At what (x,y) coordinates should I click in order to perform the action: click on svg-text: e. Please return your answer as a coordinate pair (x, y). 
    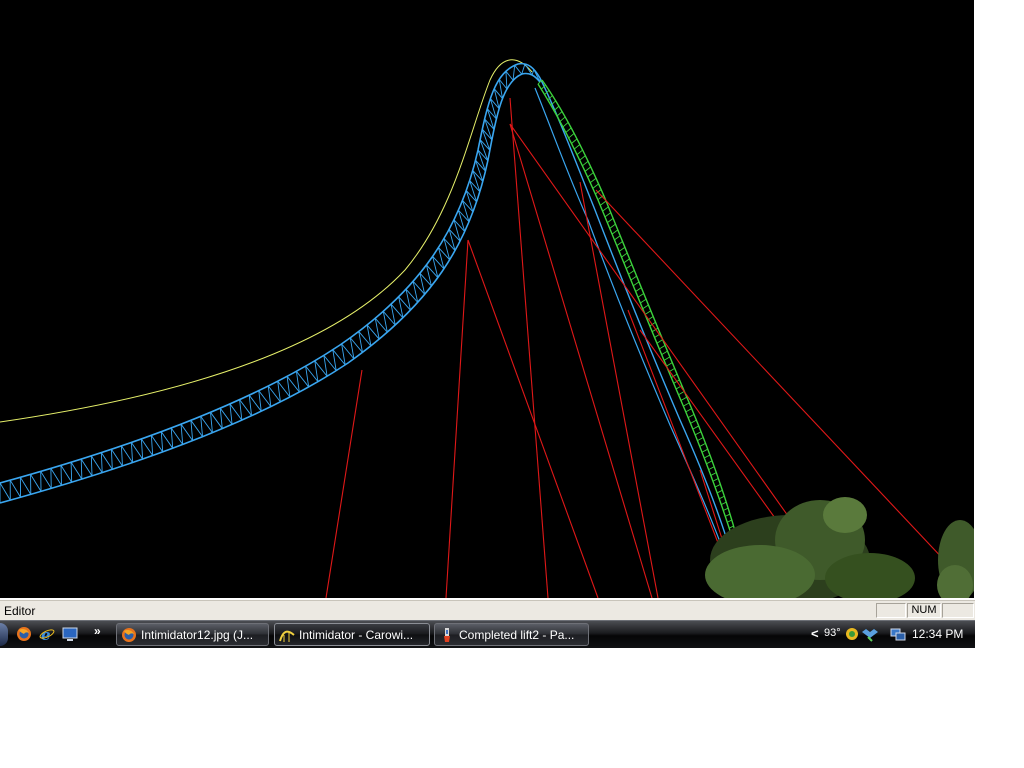
    Looking at the image, I should click on (46, 634).